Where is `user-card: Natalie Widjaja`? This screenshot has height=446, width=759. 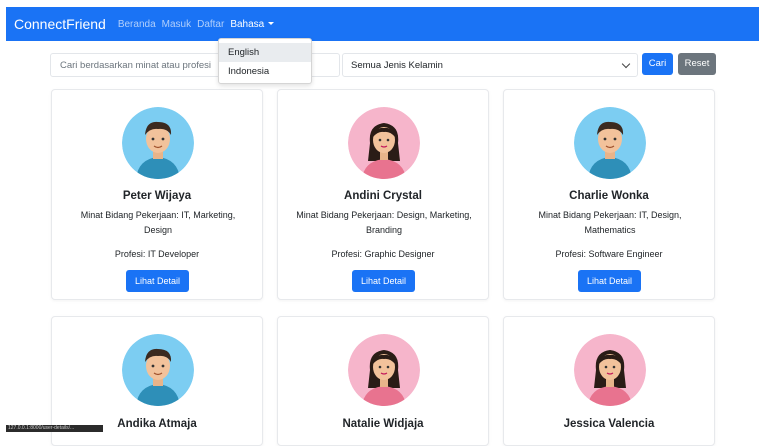
user-card: Natalie Widjaja is located at coordinates (383, 381).